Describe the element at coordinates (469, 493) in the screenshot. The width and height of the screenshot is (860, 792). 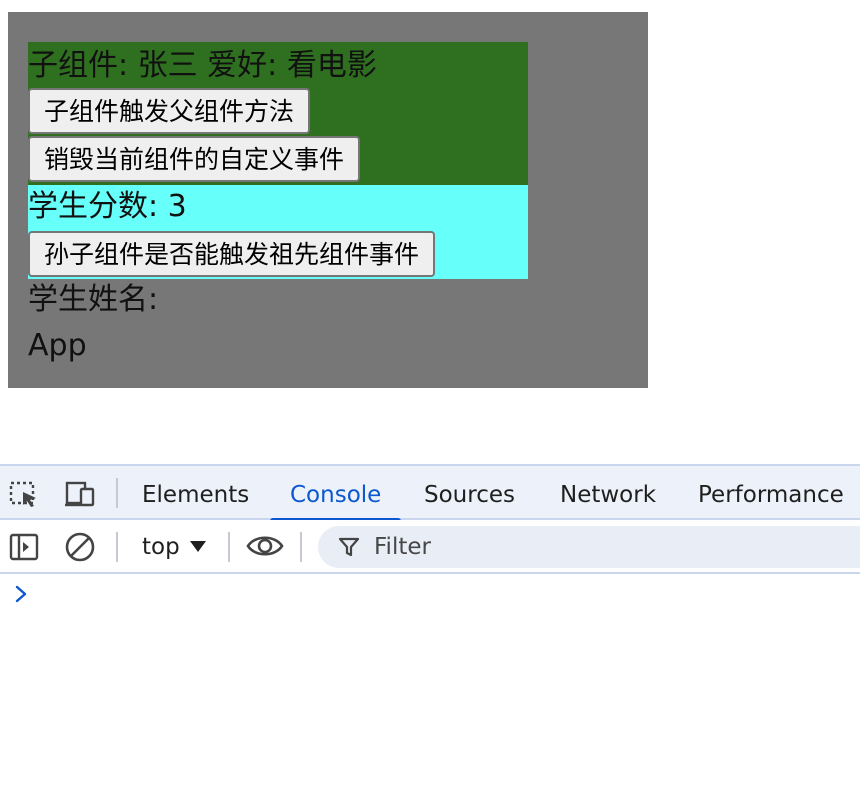
I see `tab-sources: Sources` at that location.